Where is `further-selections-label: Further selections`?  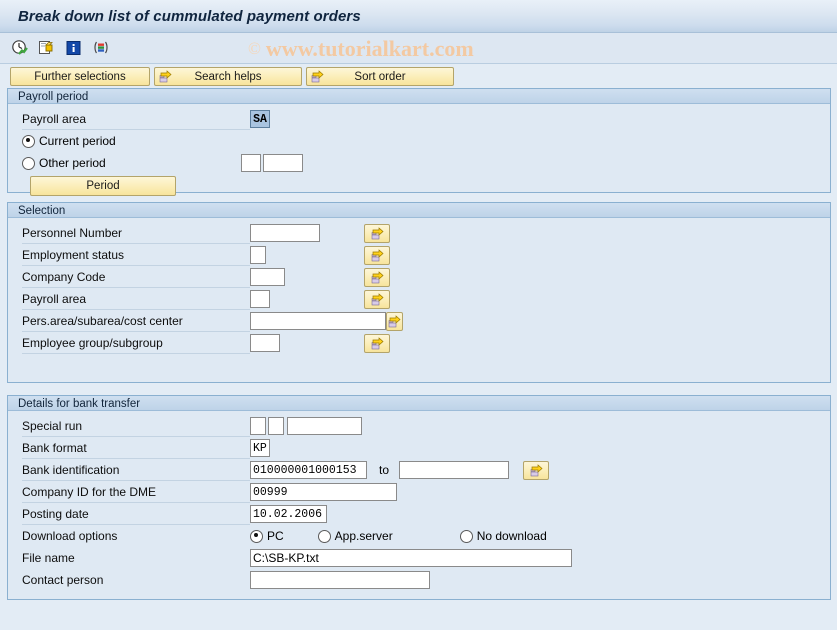 further-selections-label: Further selections is located at coordinates (80, 76).